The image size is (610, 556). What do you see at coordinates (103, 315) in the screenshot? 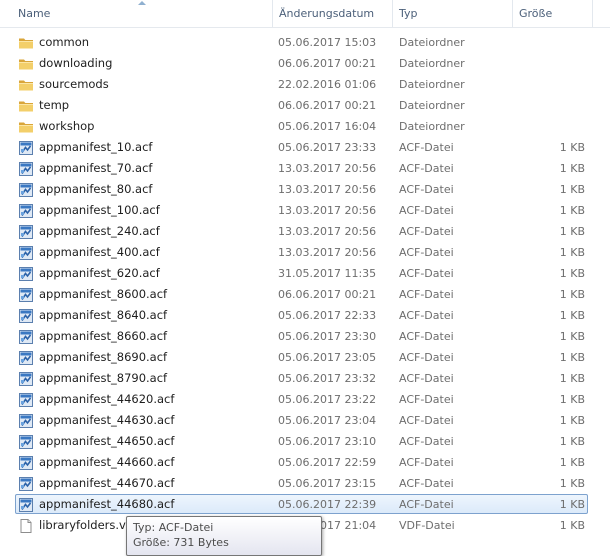
I see `file-name: appmanifest_8640.acf` at bounding box center [103, 315].